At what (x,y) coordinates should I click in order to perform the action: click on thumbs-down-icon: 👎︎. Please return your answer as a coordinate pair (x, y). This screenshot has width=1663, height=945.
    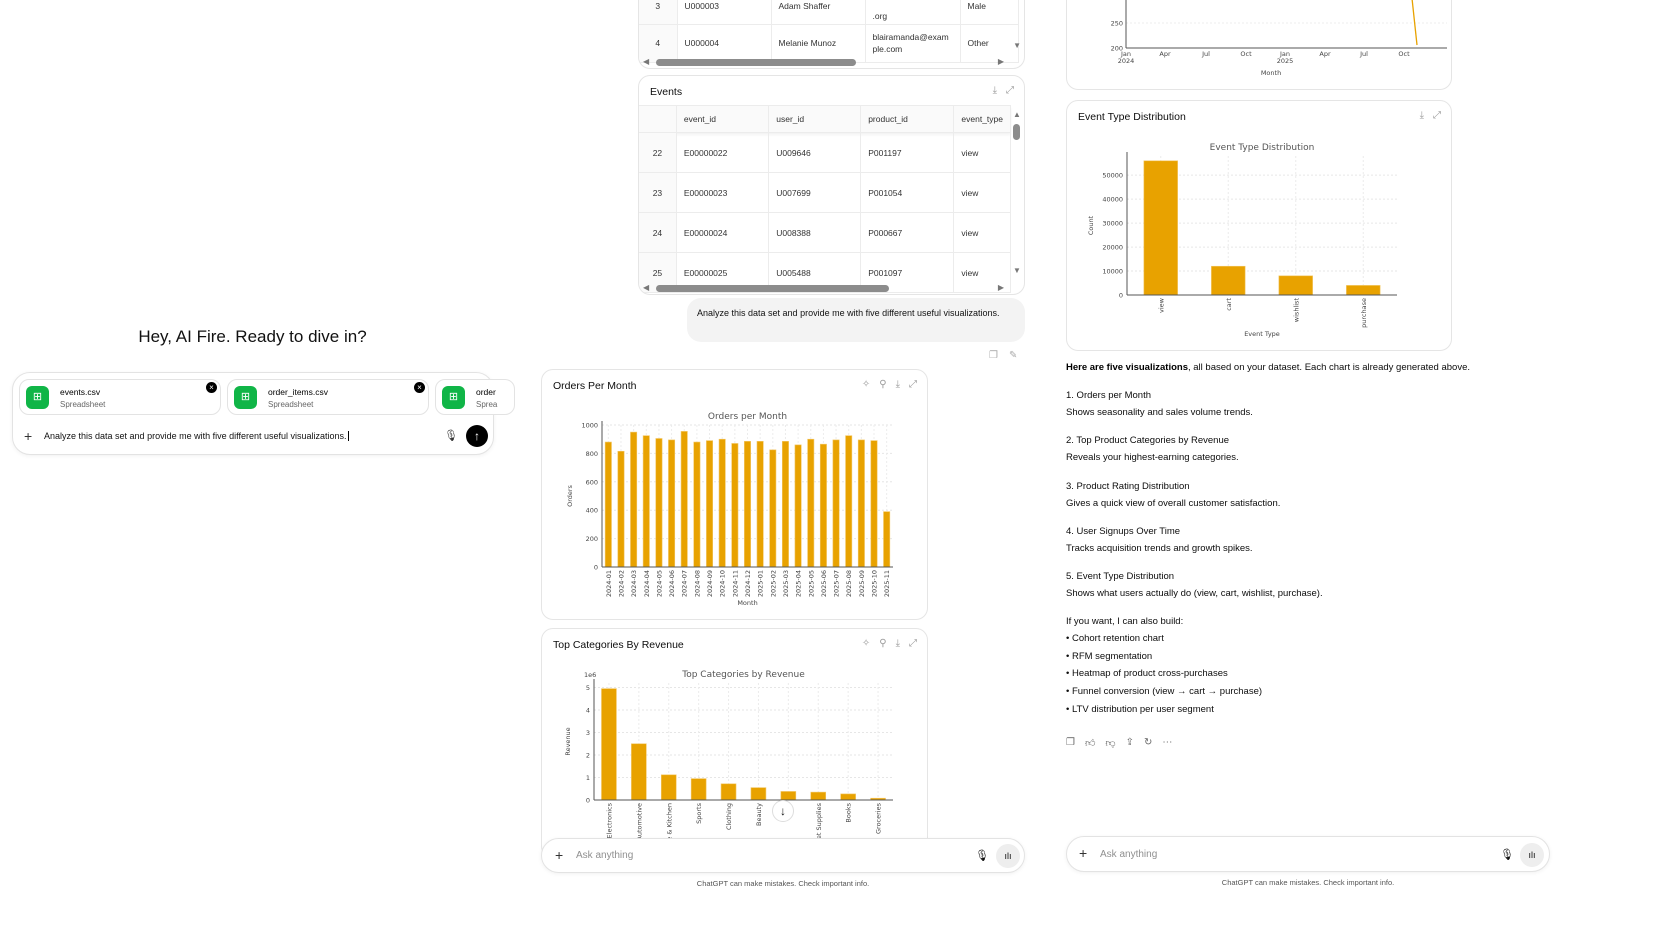
    Looking at the image, I should click on (1110, 743).